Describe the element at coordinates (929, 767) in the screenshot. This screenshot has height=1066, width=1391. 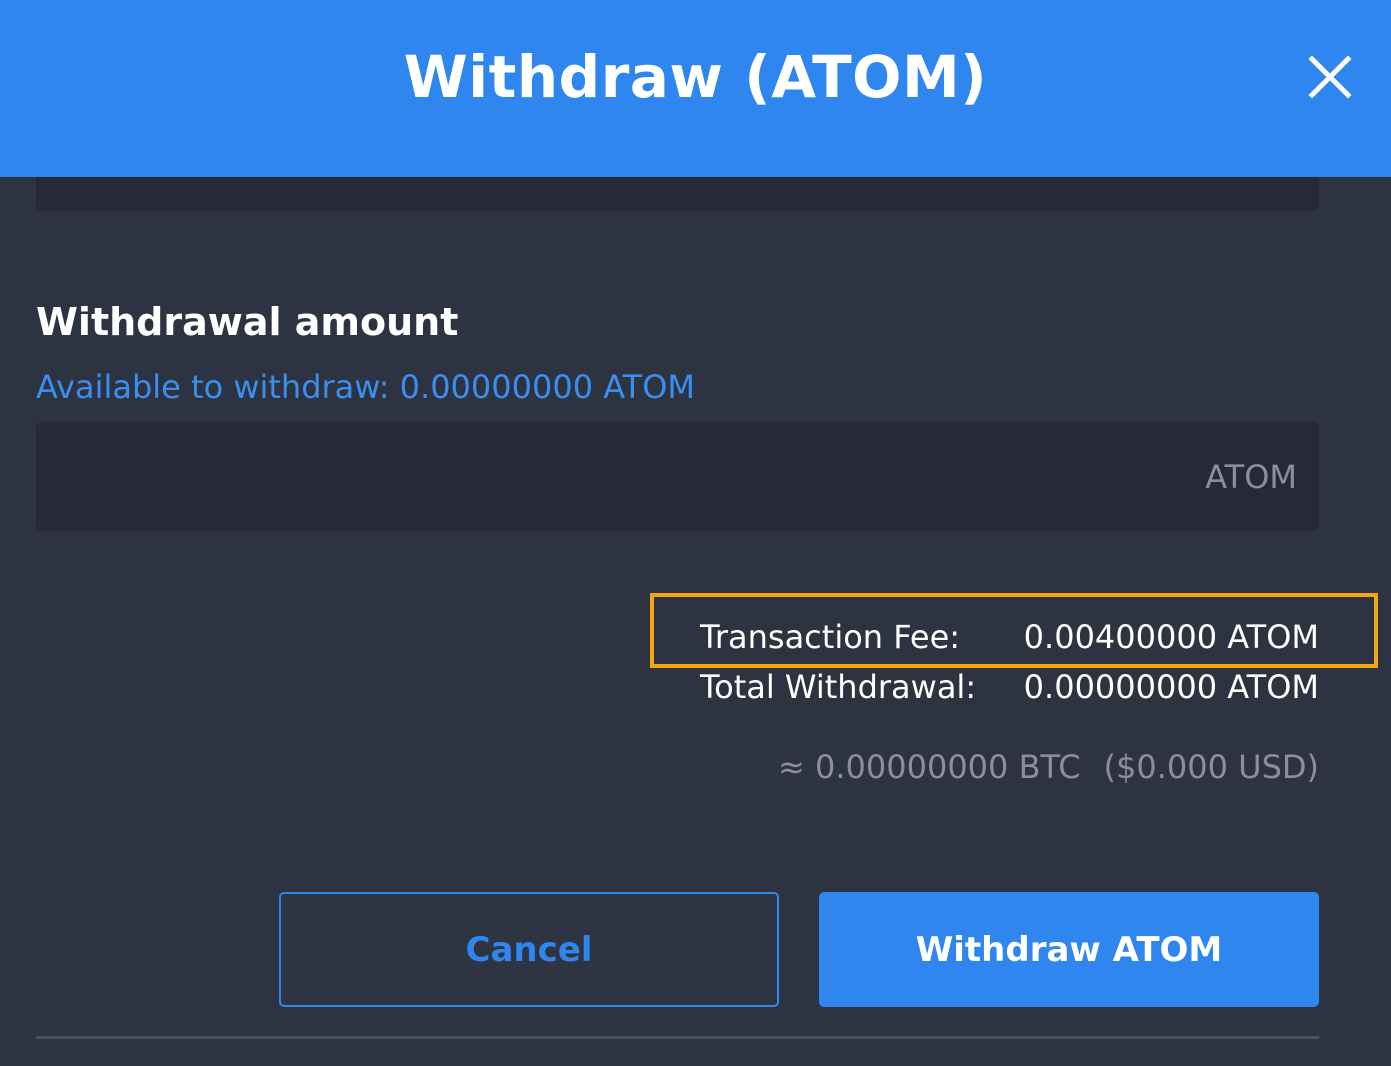
I see `btc-equivalent: ≈ 0.00000000 BTC` at that location.